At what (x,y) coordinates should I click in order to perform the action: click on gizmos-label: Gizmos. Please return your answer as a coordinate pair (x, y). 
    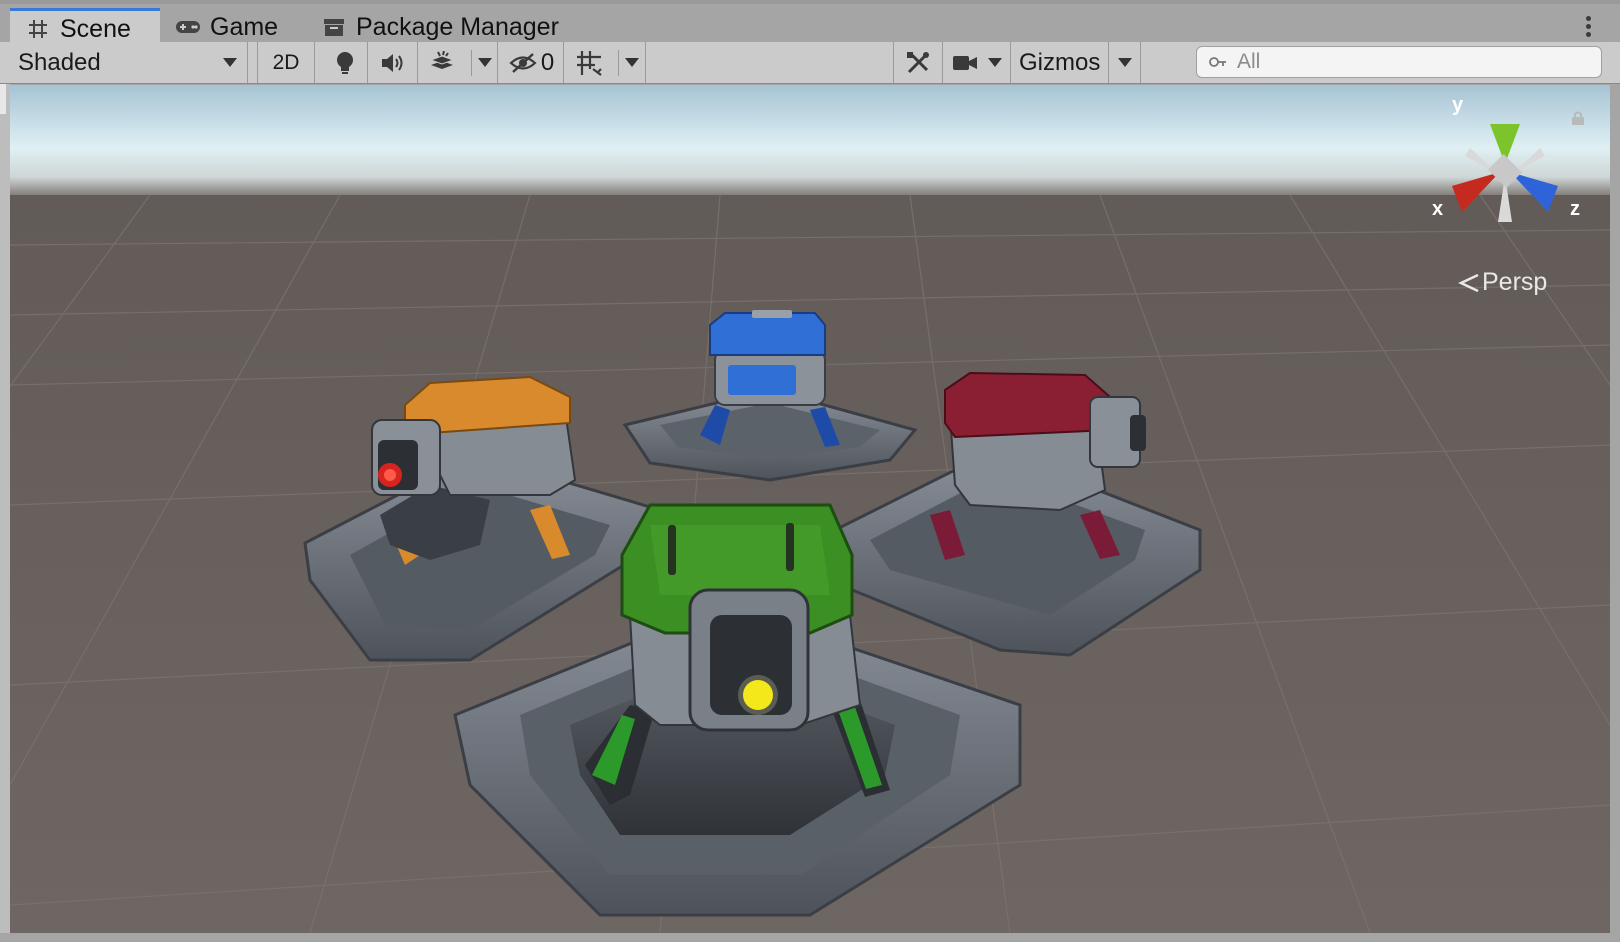
    Looking at the image, I should click on (1060, 62).